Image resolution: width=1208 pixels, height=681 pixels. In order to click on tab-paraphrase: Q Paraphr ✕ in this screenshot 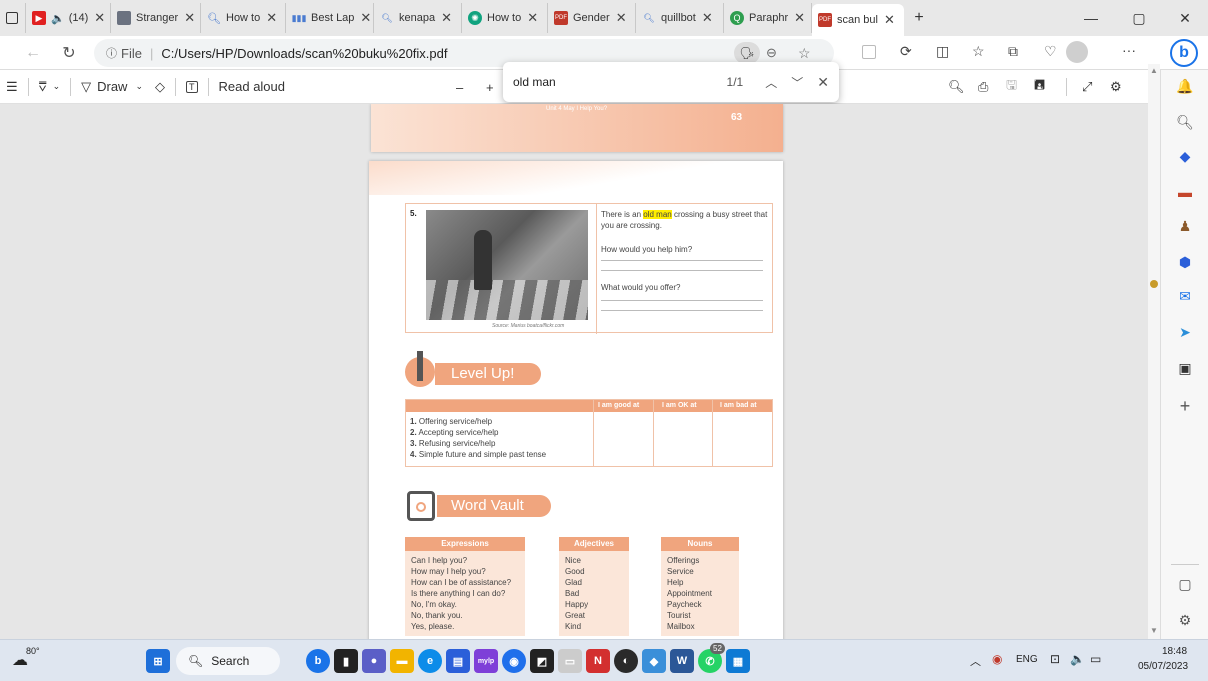, I will do `click(768, 18)`.